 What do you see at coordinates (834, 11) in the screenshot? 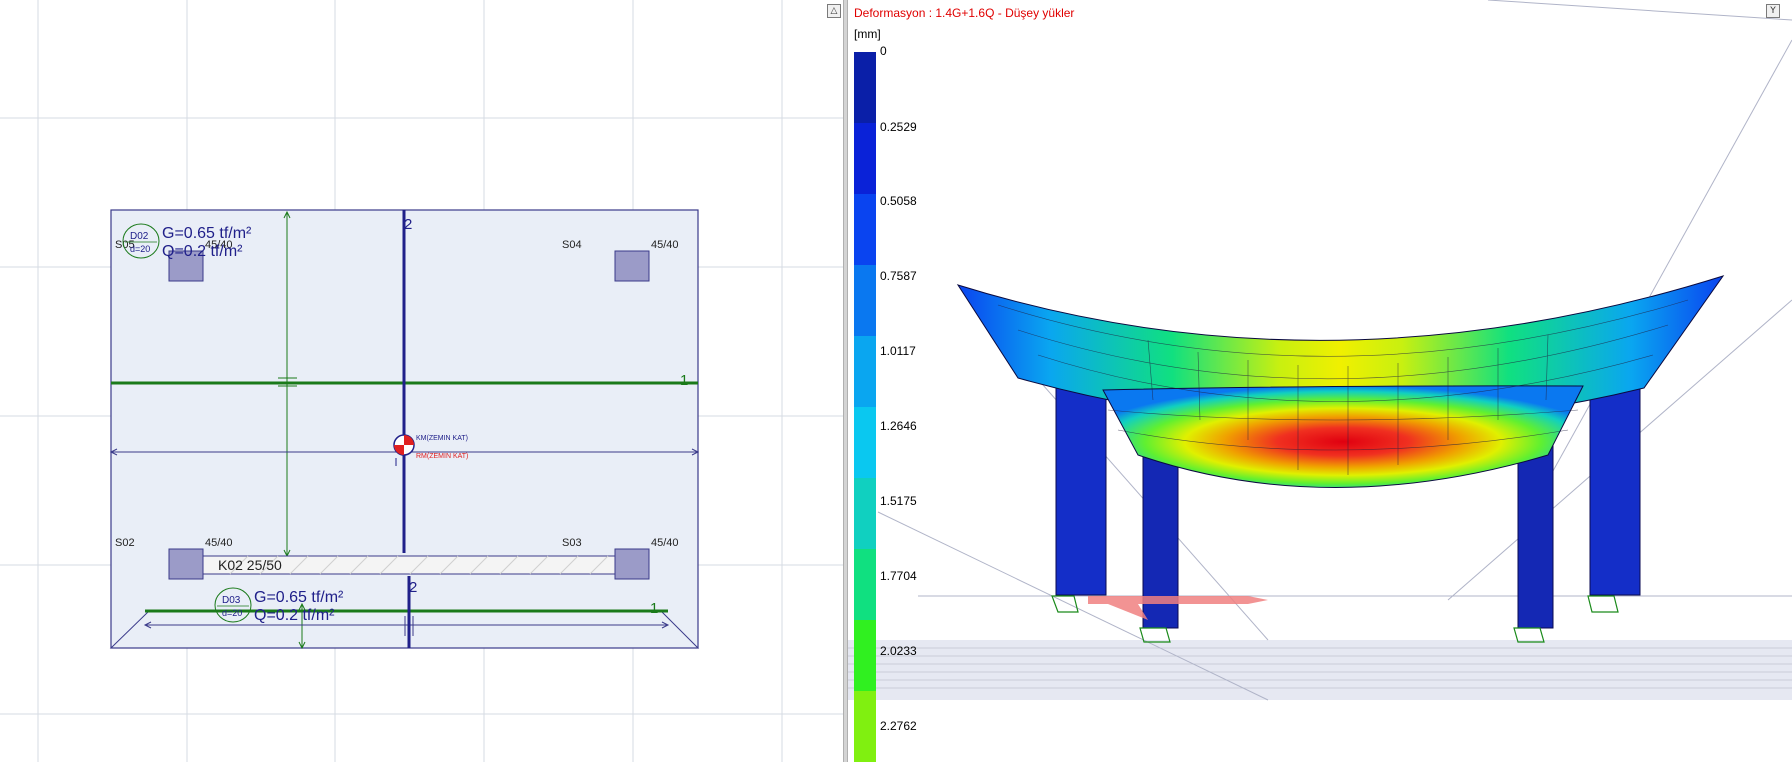
I see `left-pane-toggle-button: △` at bounding box center [834, 11].